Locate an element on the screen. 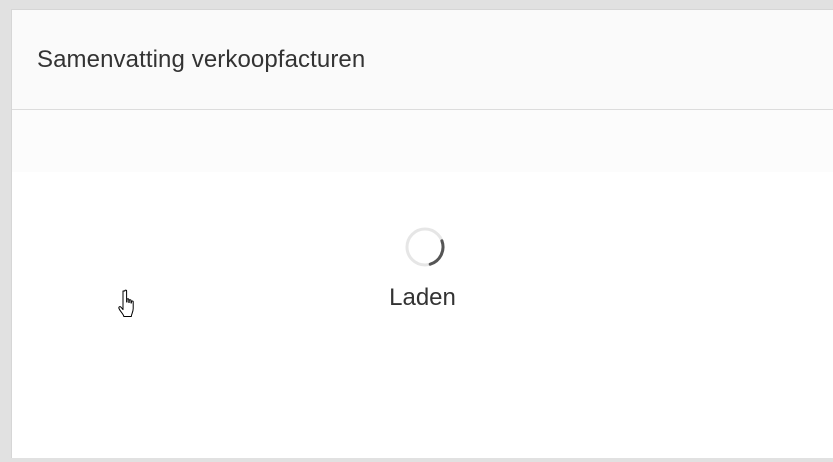 Image resolution: width=833 pixels, height=462 pixels. loading-label: Laden is located at coordinates (422, 297).